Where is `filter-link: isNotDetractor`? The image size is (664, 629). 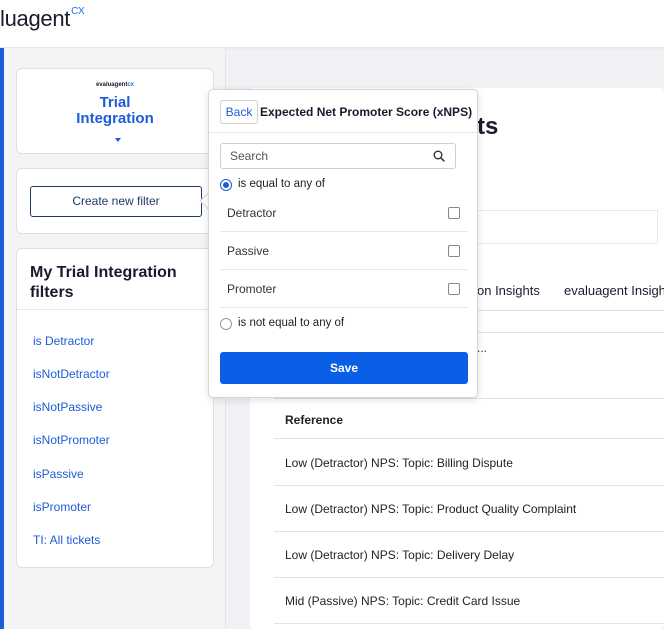 filter-link: isNotDetractor is located at coordinates (71, 374).